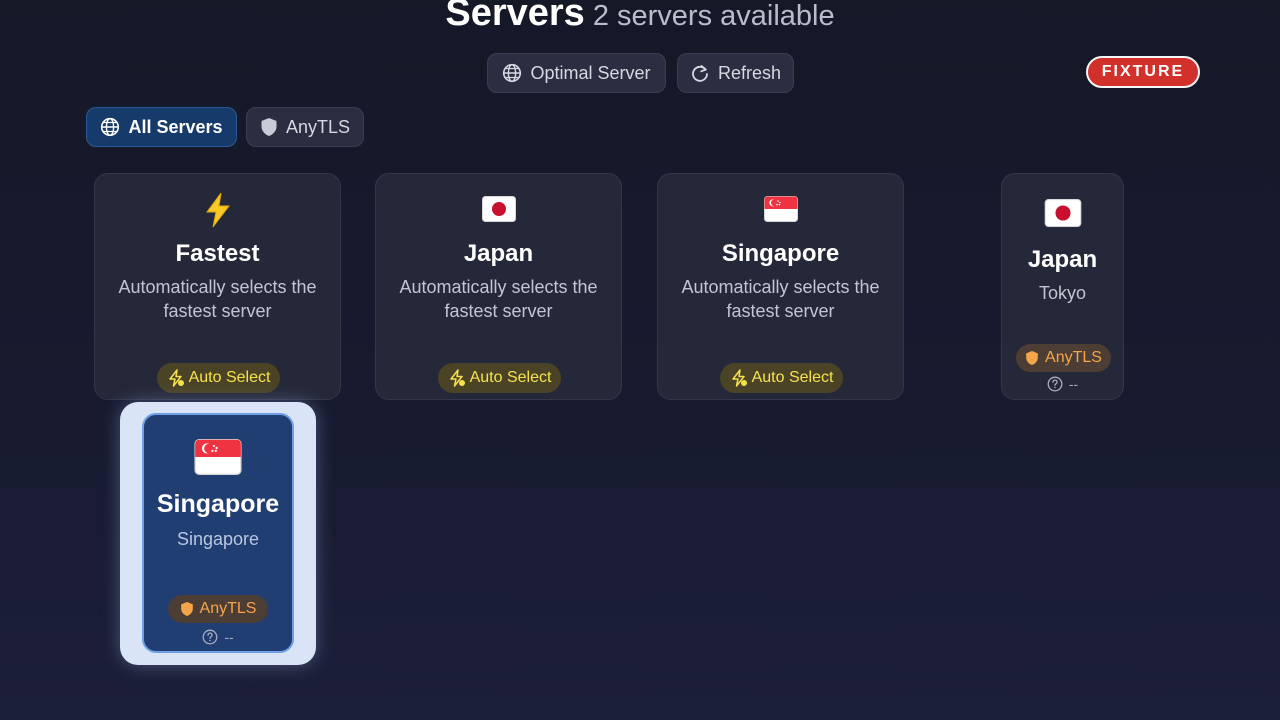 The height and width of the screenshot is (720, 1280). Describe the element at coordinates (217, 253) in the screenshot. I see `server-card-name: Fastest` at that location.